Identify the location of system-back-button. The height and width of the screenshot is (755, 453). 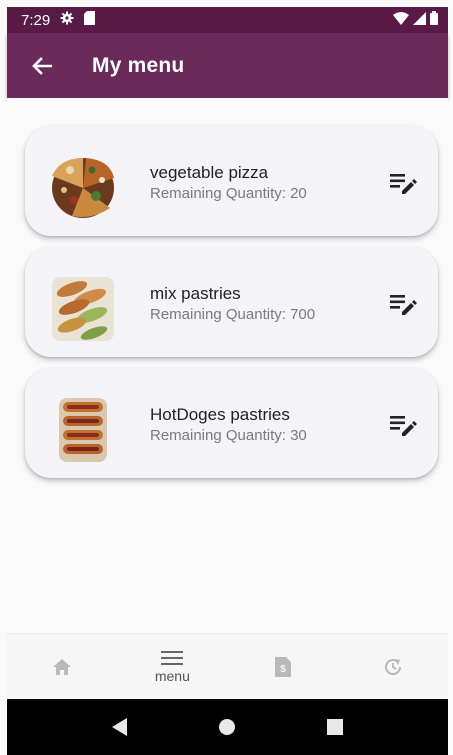
(120, 727).